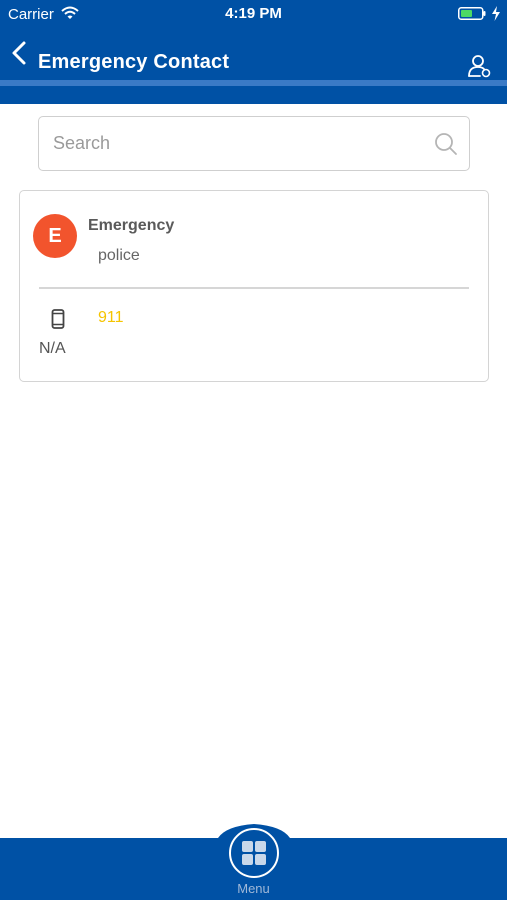  Describe the element at coordinates (253, 54) in the screenshot. I see `nav-bar: Emergency Contact` at that location.